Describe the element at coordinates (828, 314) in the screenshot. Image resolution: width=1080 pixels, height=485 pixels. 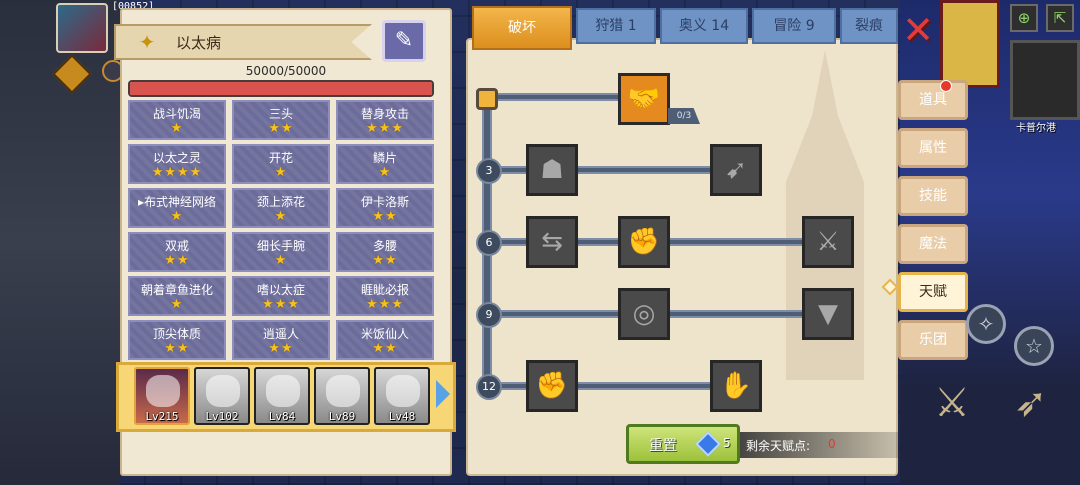
I see `bat-icon: ▼` at that location.